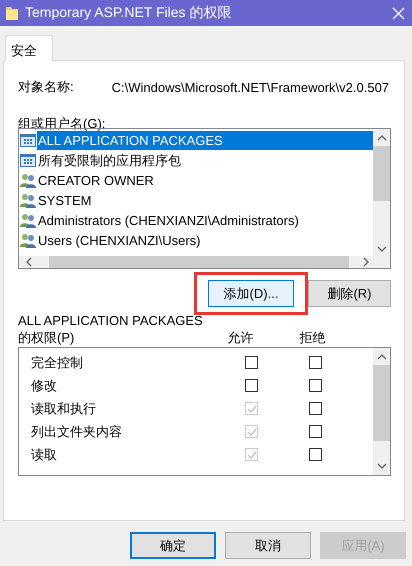 This screenshot has height=566, width=412. I want to click on permission-name: 列出文件夹内容, so click(76, 431).